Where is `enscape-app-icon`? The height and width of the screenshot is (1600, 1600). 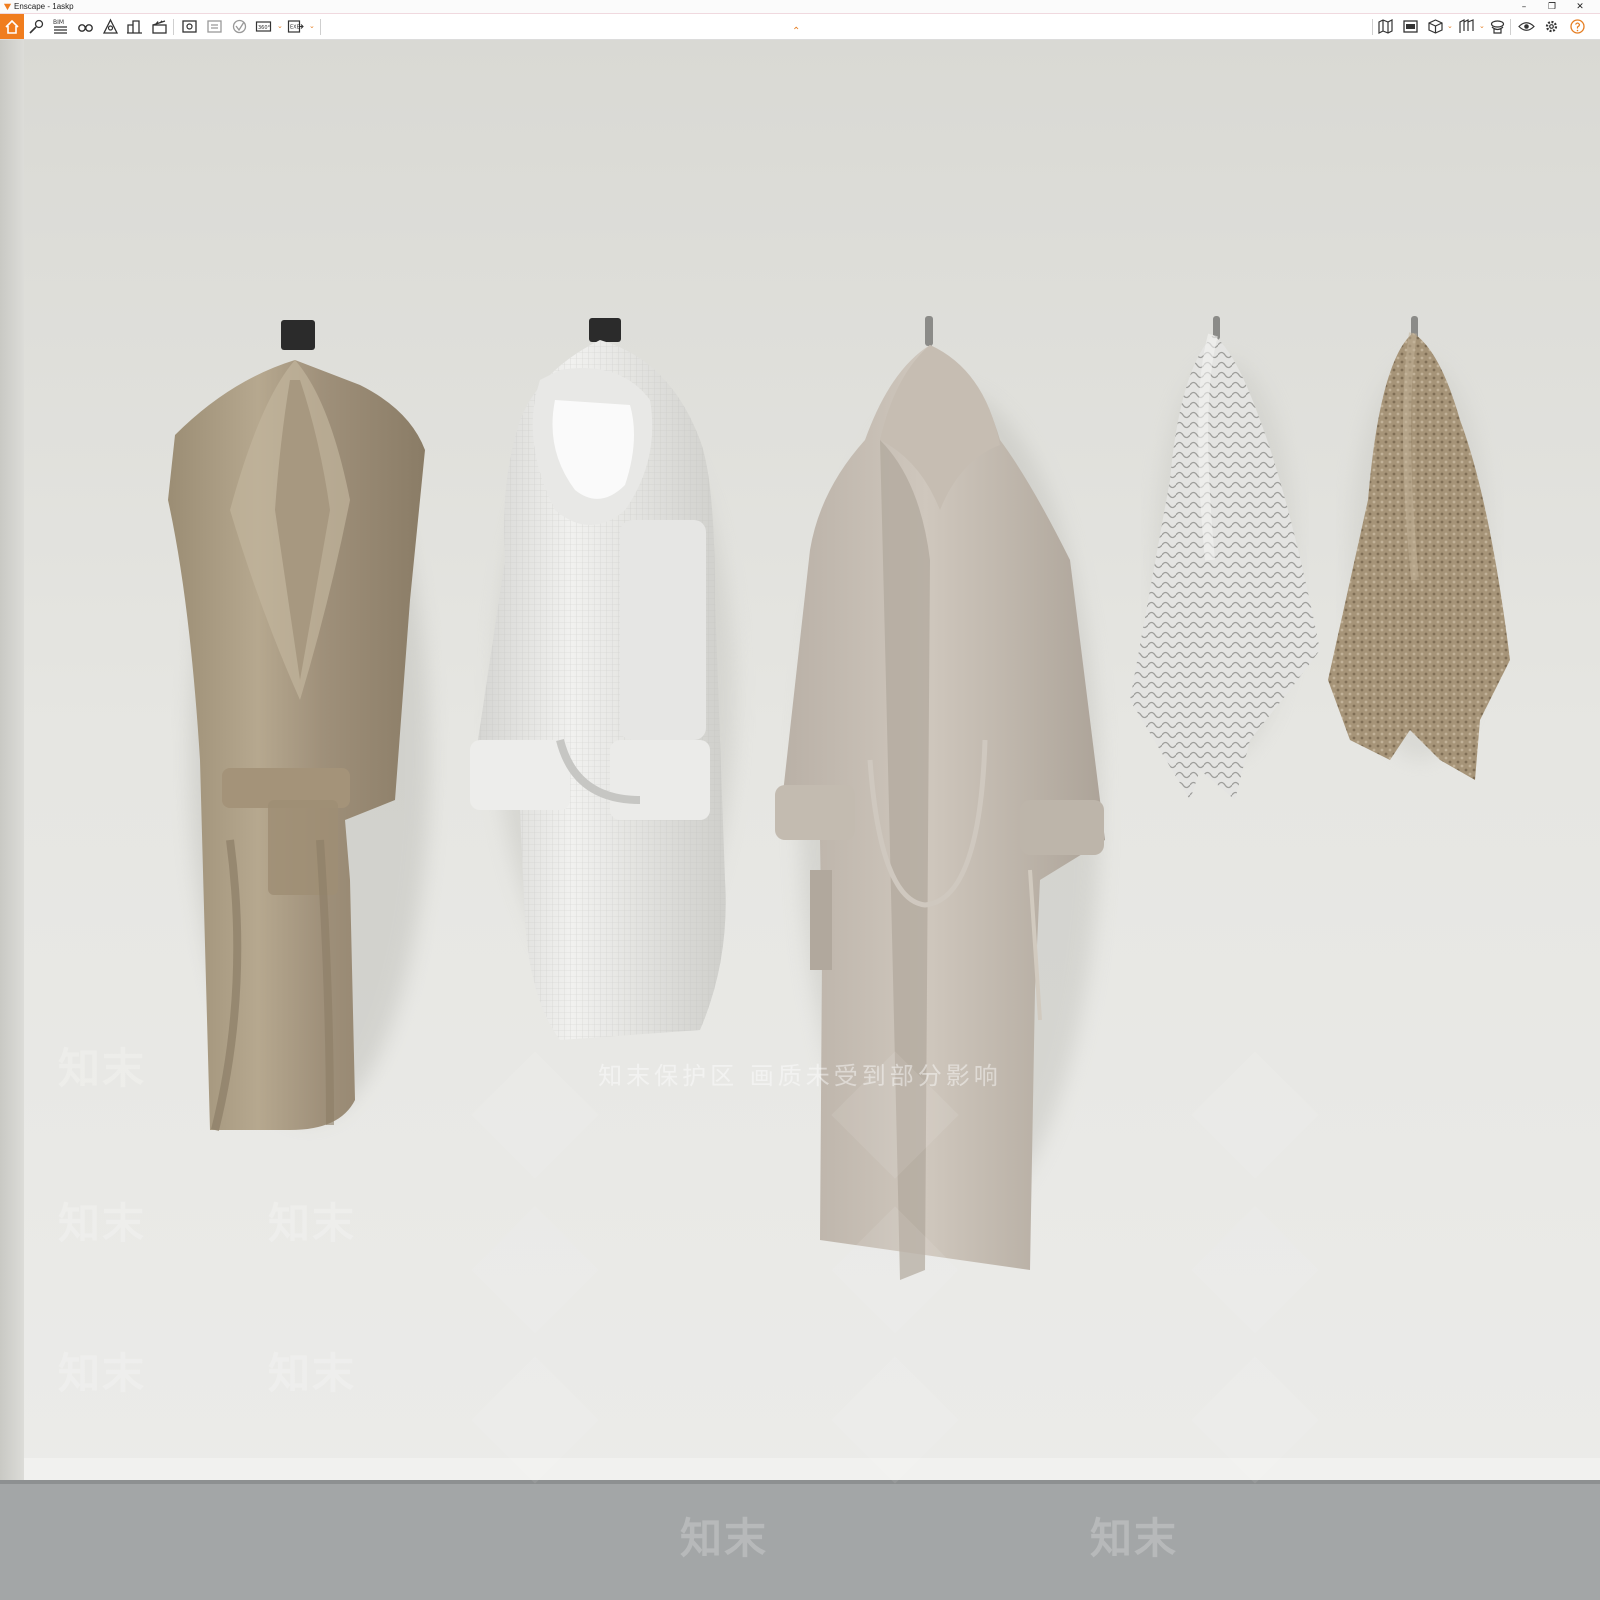 enscape-app-icon is located at coordinates (7, 7).